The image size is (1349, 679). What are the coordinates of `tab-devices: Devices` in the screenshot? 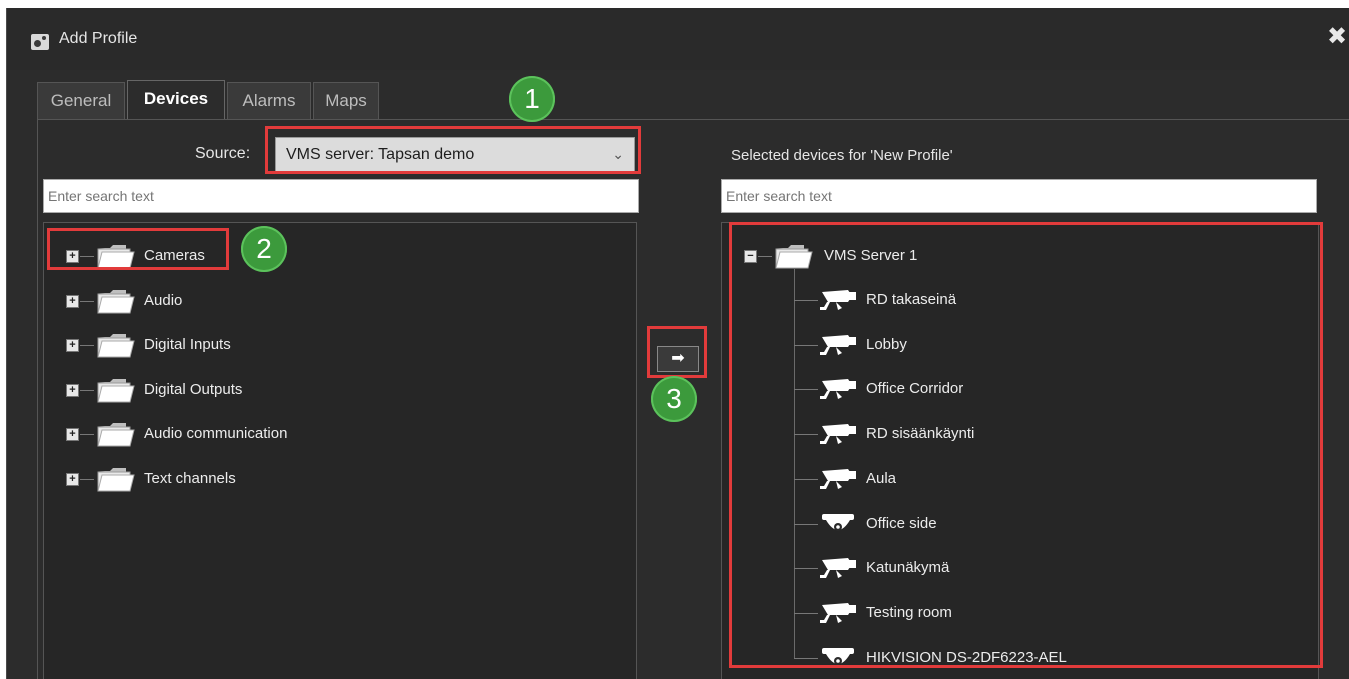 It's located at (176, 100).